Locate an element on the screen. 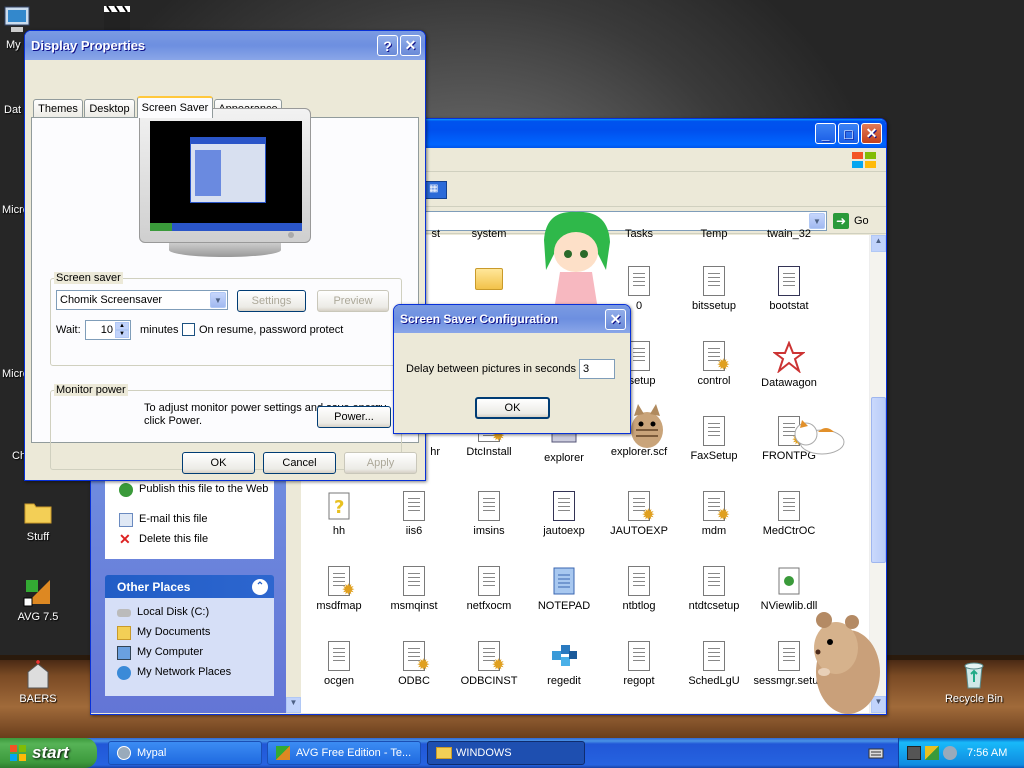 This screenshot has width=1024, height=768. file-label: control is located at coordinates (714, 381).